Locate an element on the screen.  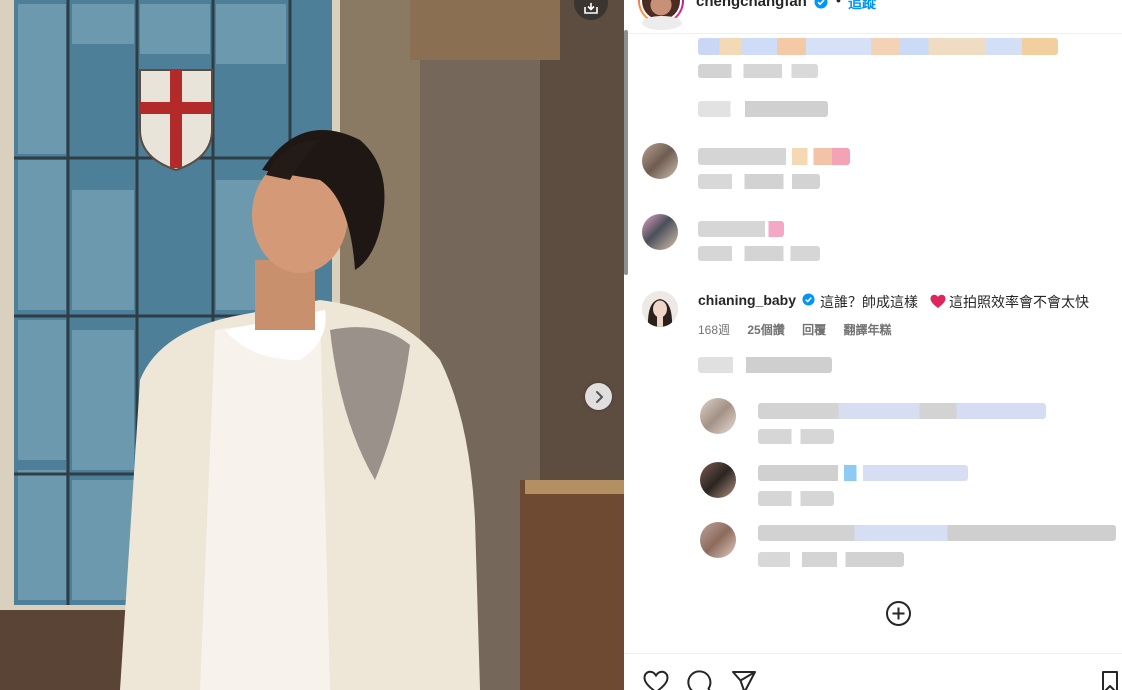
share-send-icon is located at coordinates (744, 680).